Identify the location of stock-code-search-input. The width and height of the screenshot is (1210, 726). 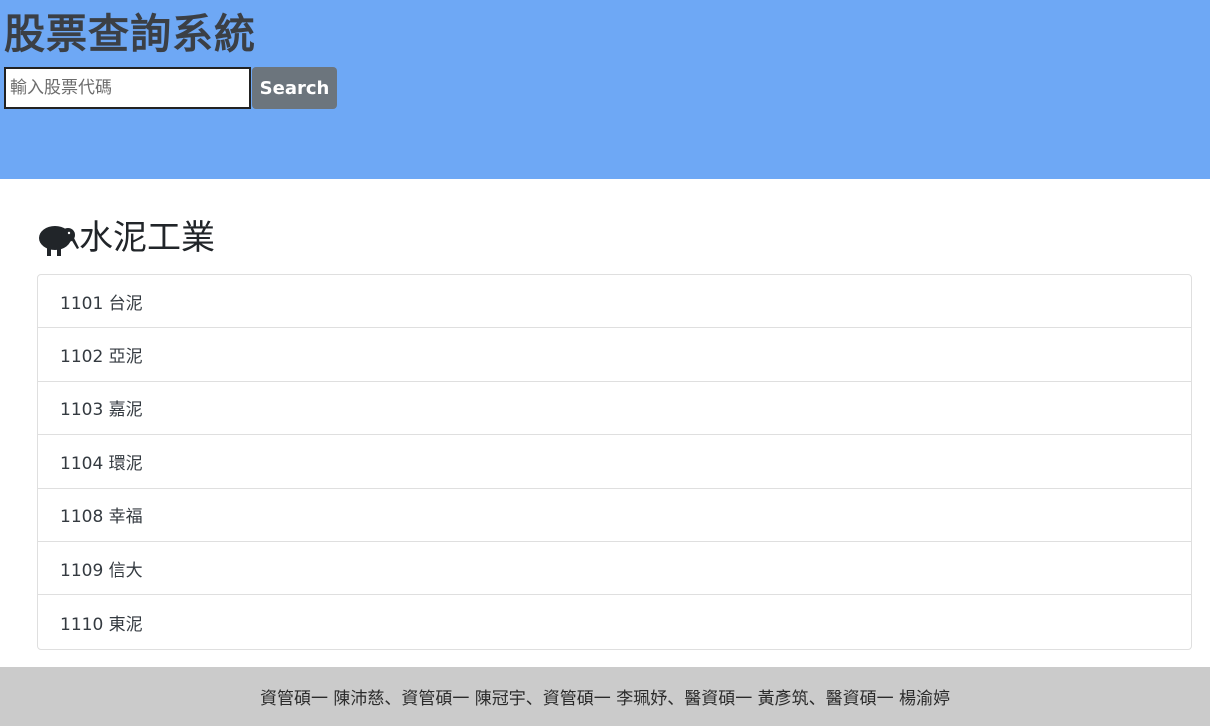
(127, 88).